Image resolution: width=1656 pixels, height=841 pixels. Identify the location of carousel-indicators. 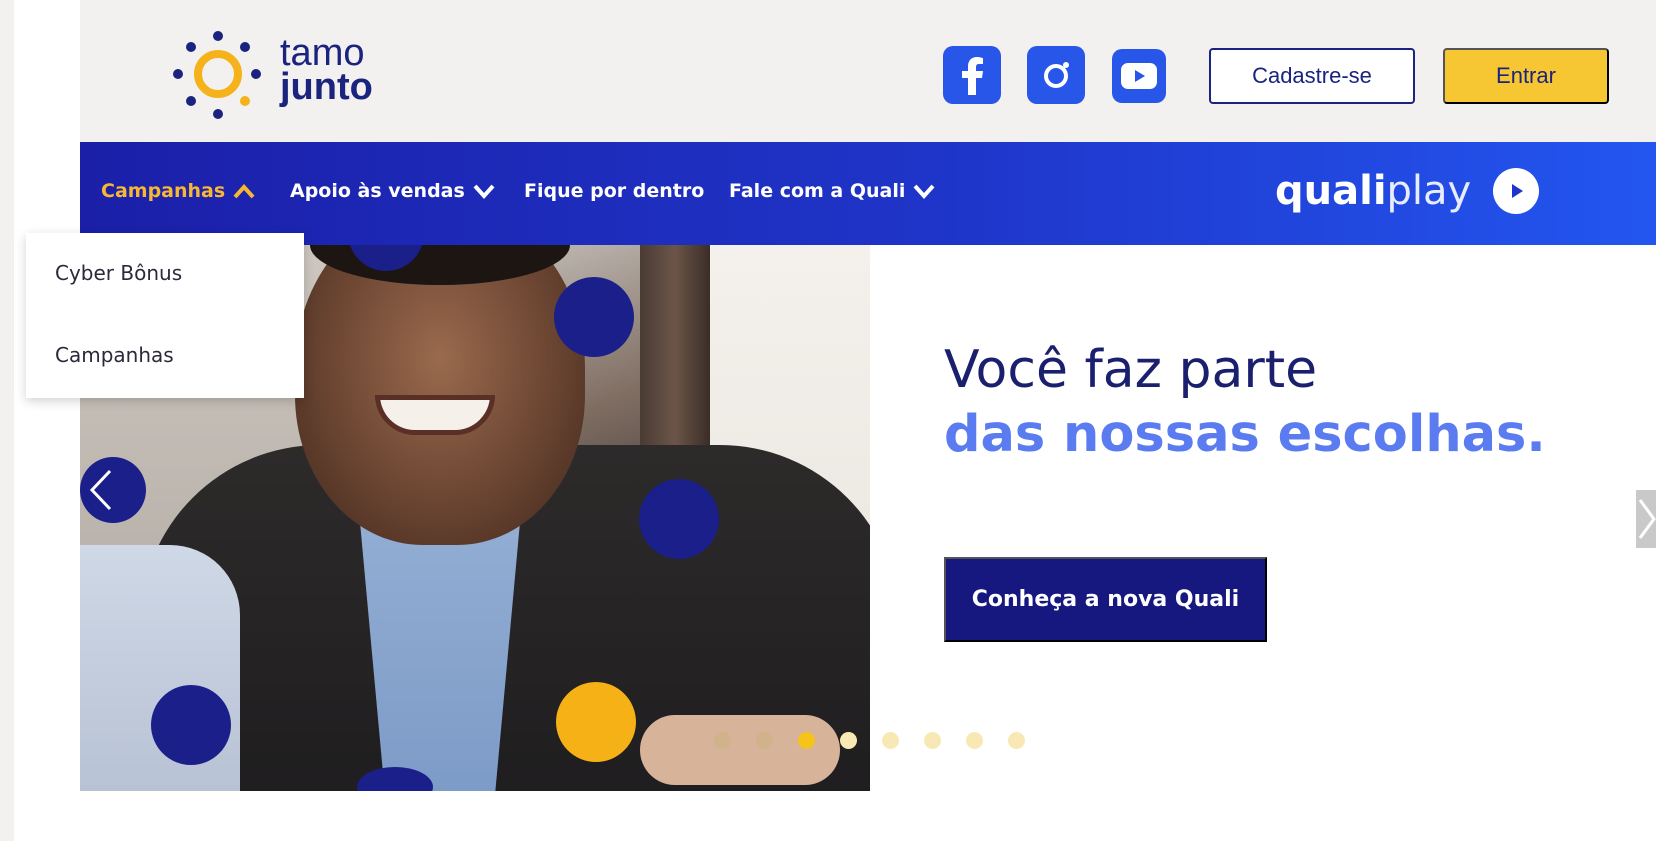
(869, 740).